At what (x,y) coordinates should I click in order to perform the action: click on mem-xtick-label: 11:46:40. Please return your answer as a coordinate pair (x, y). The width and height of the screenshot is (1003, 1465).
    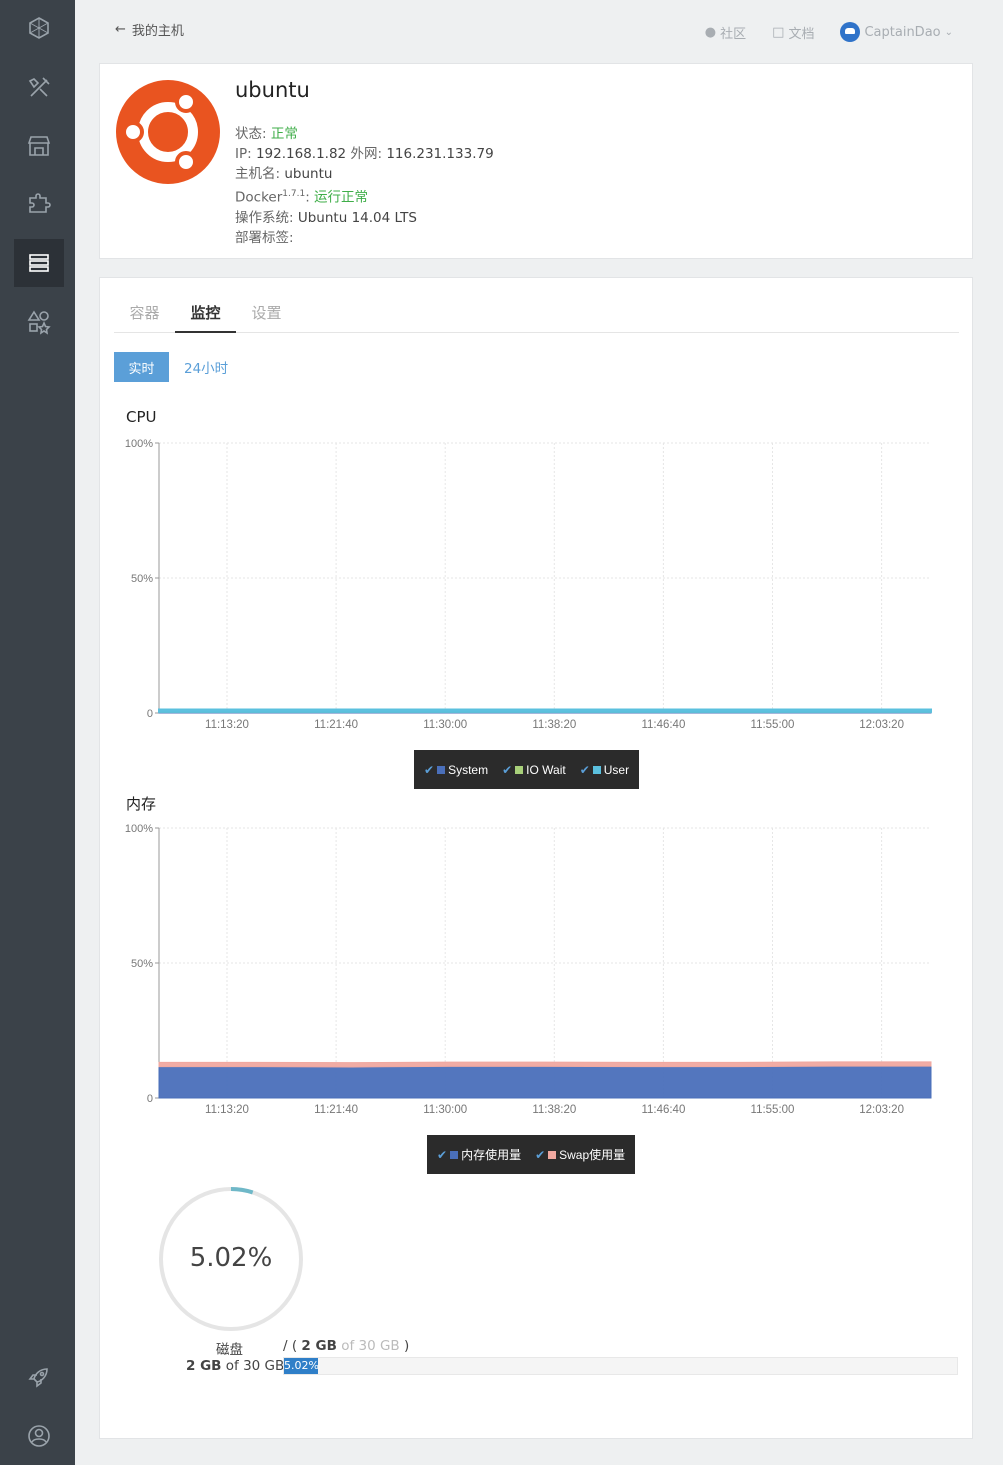
    Looking at the image, I should click on (663, 1110).